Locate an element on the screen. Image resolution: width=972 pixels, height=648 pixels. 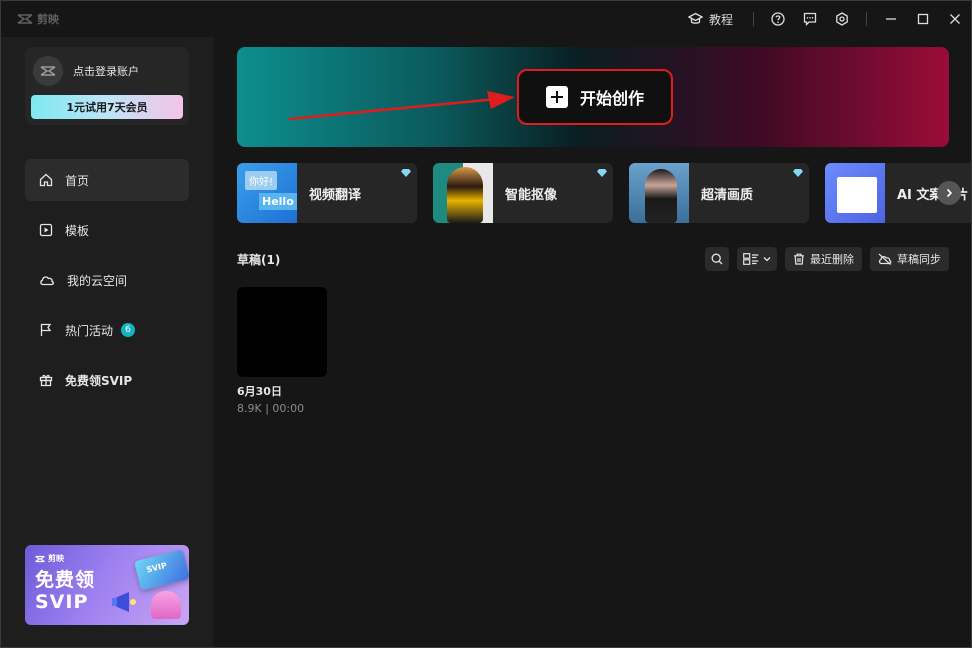
chevron-right-icon is located at coordinates (949, 193).